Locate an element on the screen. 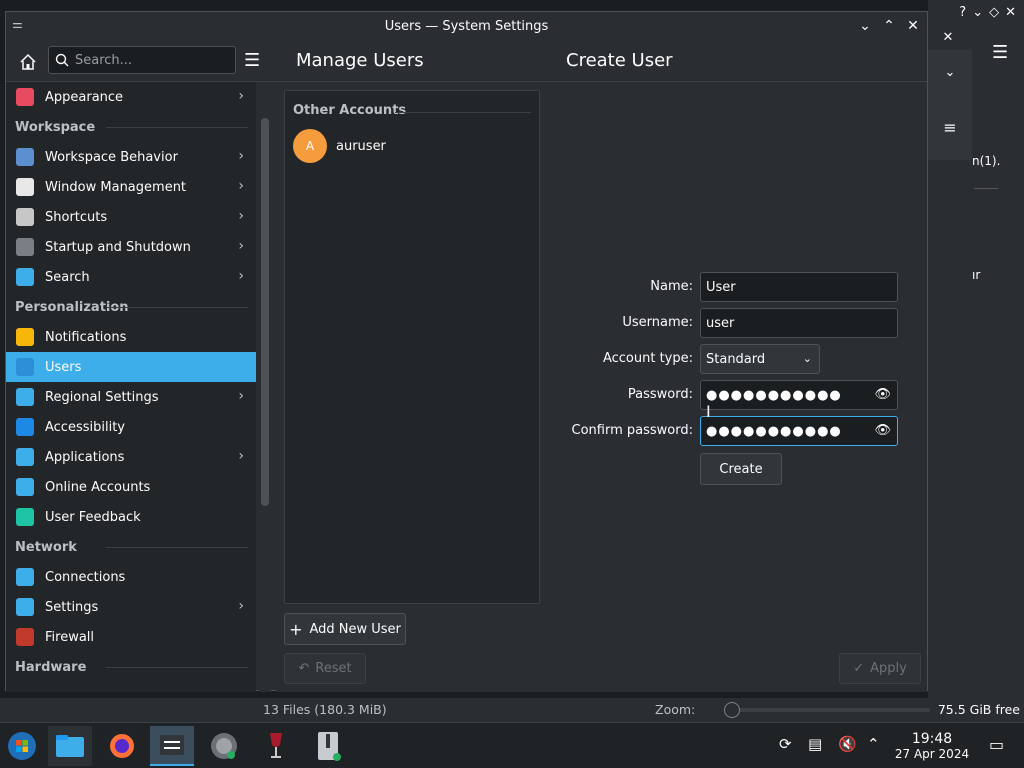  sidebar-item-search: Search › is located at coordinates (131, 277).